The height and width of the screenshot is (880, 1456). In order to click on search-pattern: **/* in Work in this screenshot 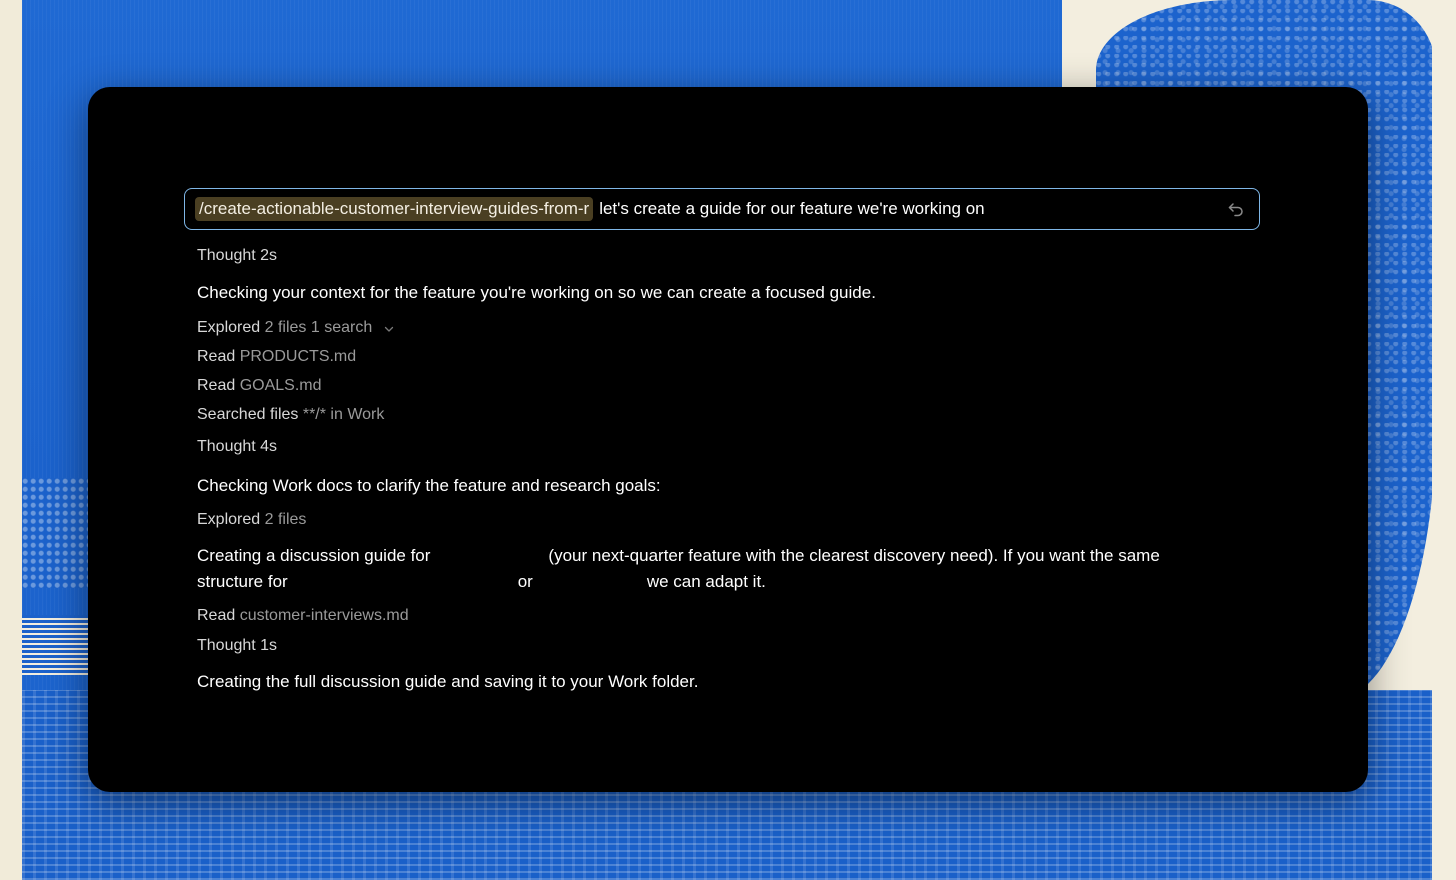, I will do `click(343, 414)`.